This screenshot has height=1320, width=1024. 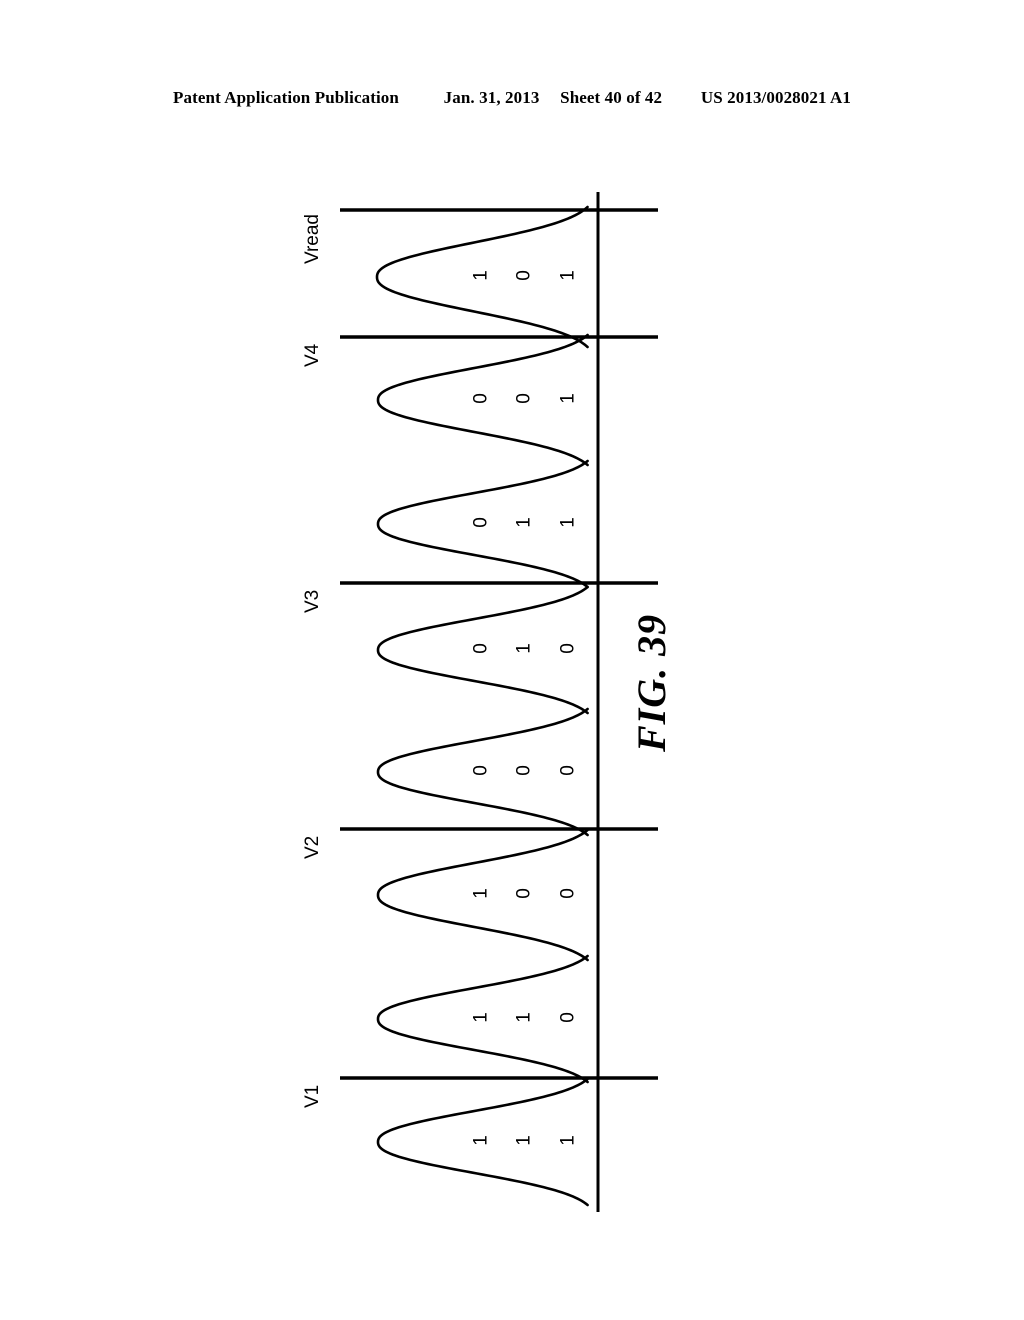 I want to click on bit-label-001-0: 0, so click(x=481, y=398).